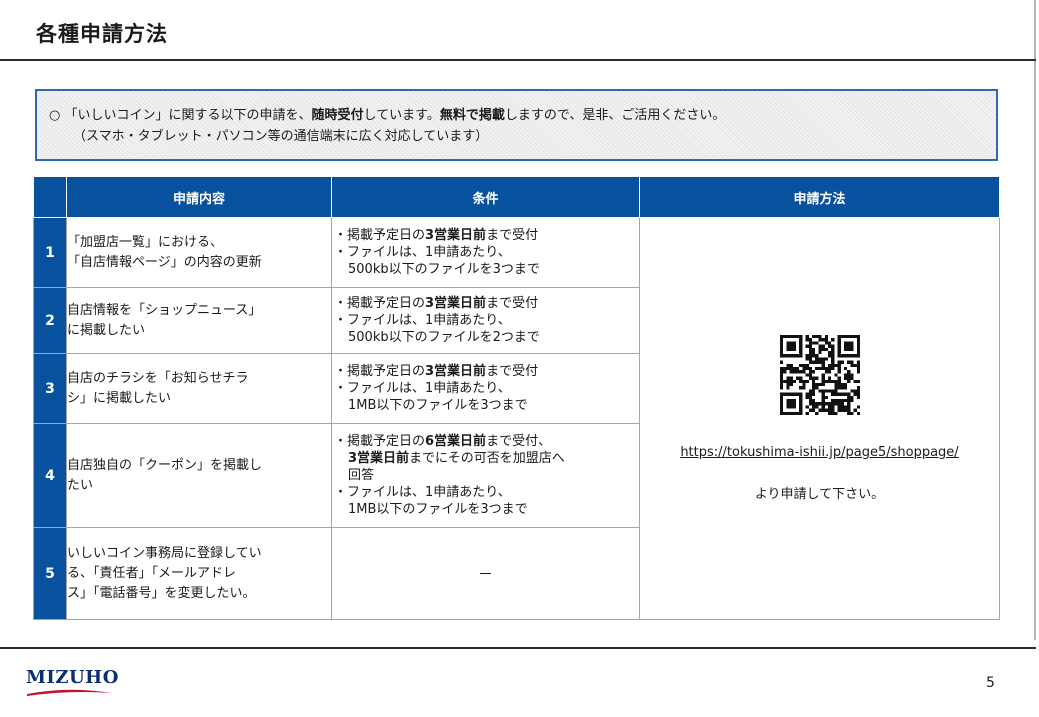 The height and width of the screenshot is (717, 1039). Describe the element at coordinates (164, 262) in the screenshot. I see `content-line: 「自店情報ページ」の内容の更新` at that location.